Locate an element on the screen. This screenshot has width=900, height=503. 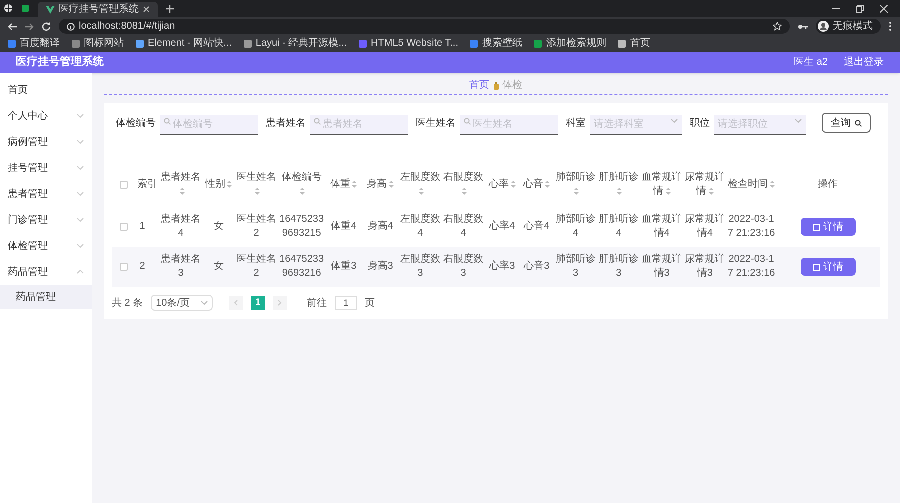
profile-button: 无痕模式 is located at coordinates (848, 26).